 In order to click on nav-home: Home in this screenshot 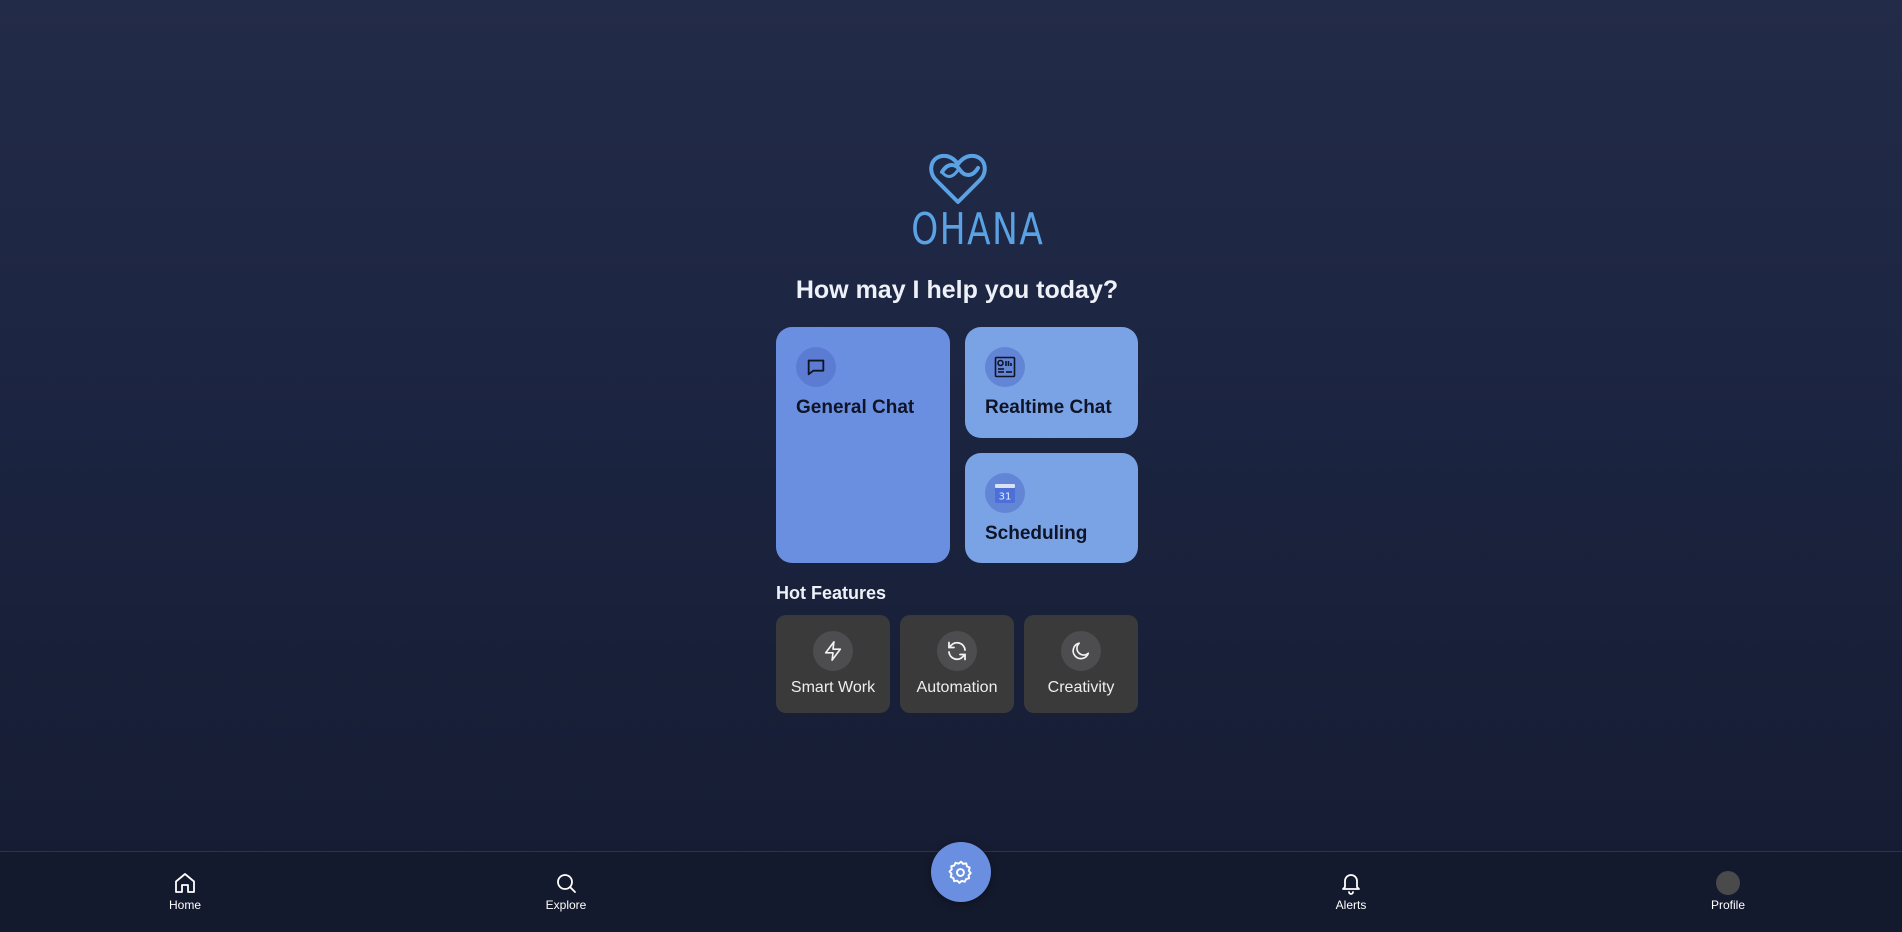, I will do `click(185, 891)`.